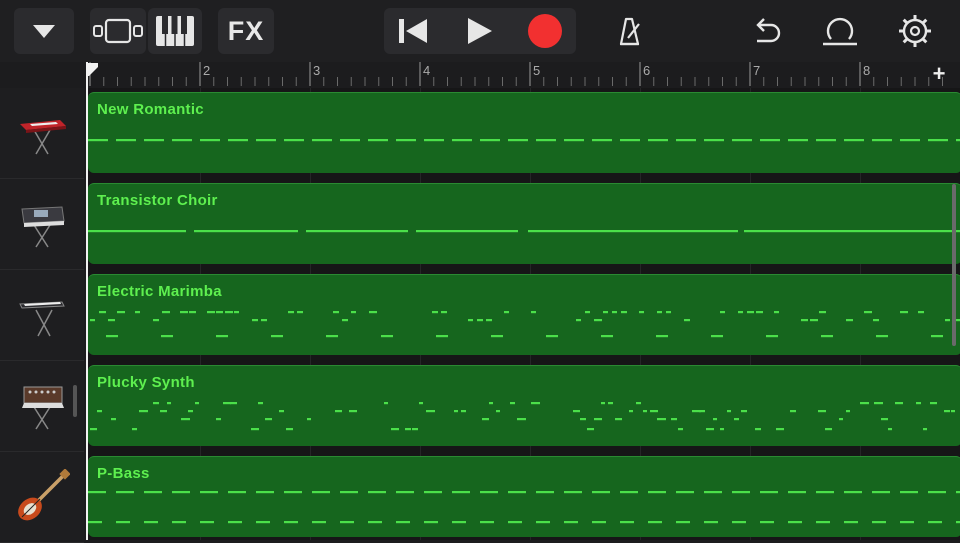 Image resolution: width=960 pixels, height=543 pixels. Describe the element at coordinates (43, 227) in the screenshot. I see `synth-workstation-icon` at that location.